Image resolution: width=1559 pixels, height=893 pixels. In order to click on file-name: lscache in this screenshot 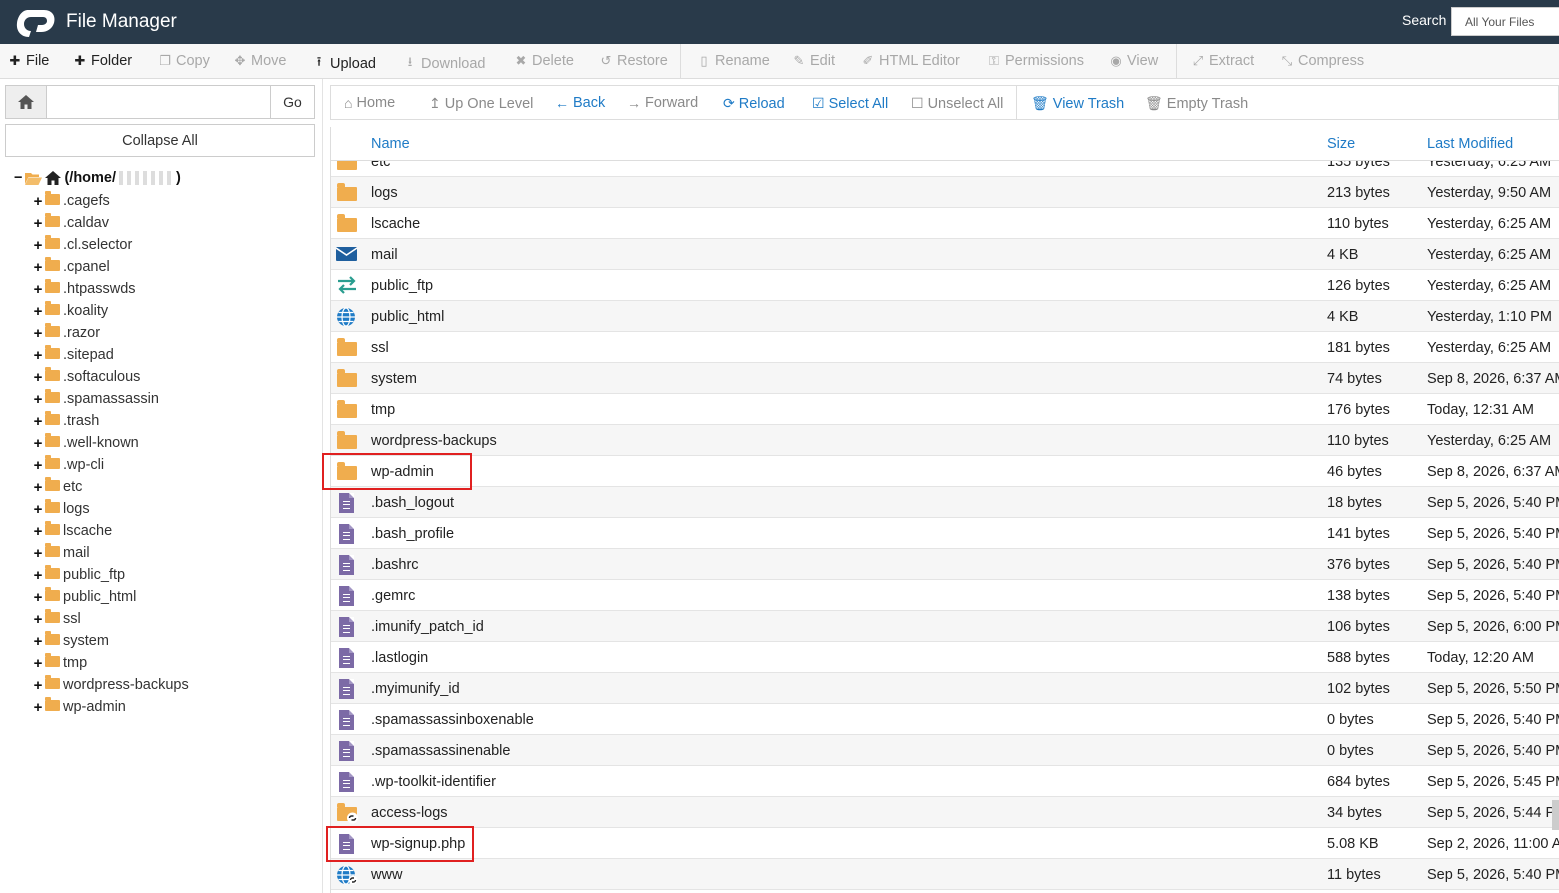, I will do `click(395, 224)`.